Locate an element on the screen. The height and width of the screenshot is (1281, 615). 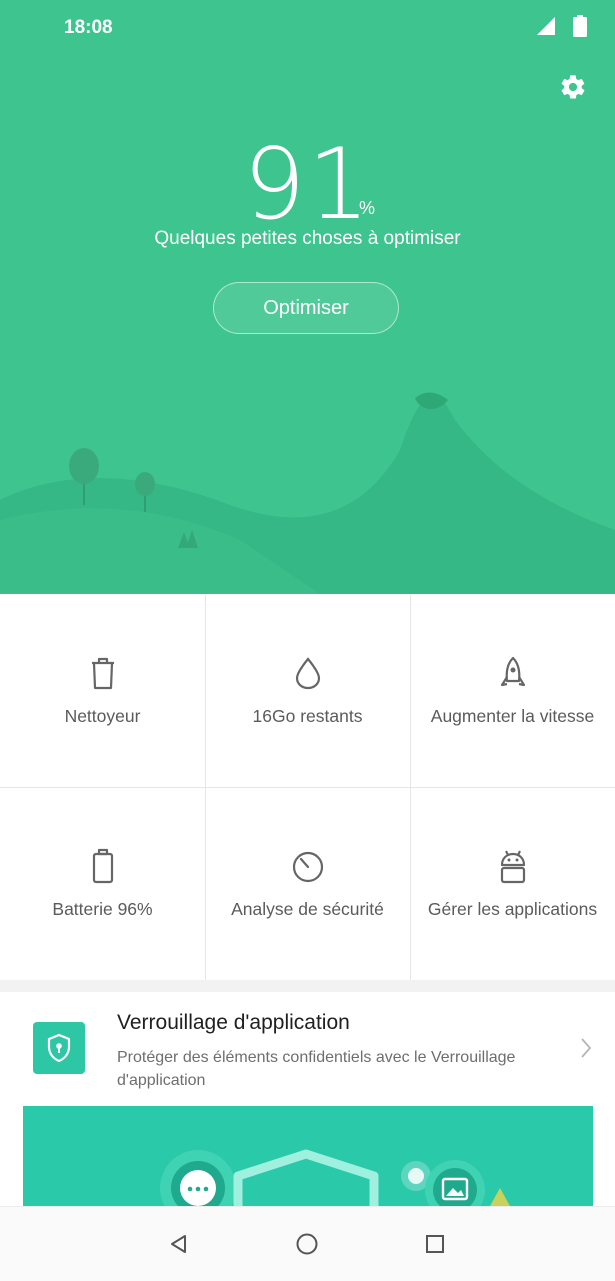
back-icon is located at coordinates (179, 1244).